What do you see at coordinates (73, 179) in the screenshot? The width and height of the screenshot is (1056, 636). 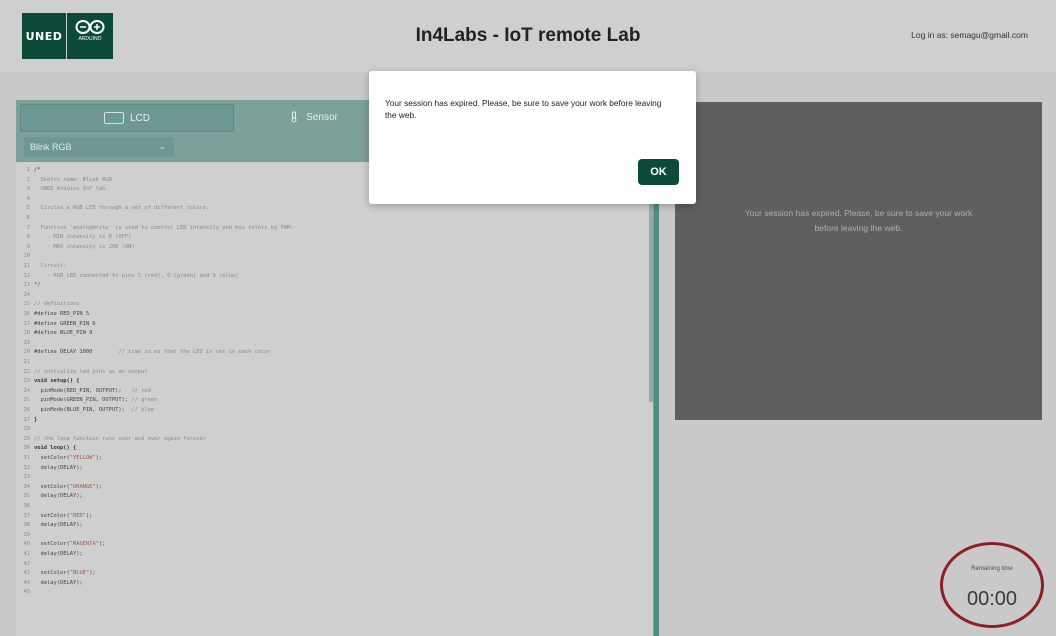 I see `code-token: Sketch name: Blink RGB` at bounding box center [73, 179].